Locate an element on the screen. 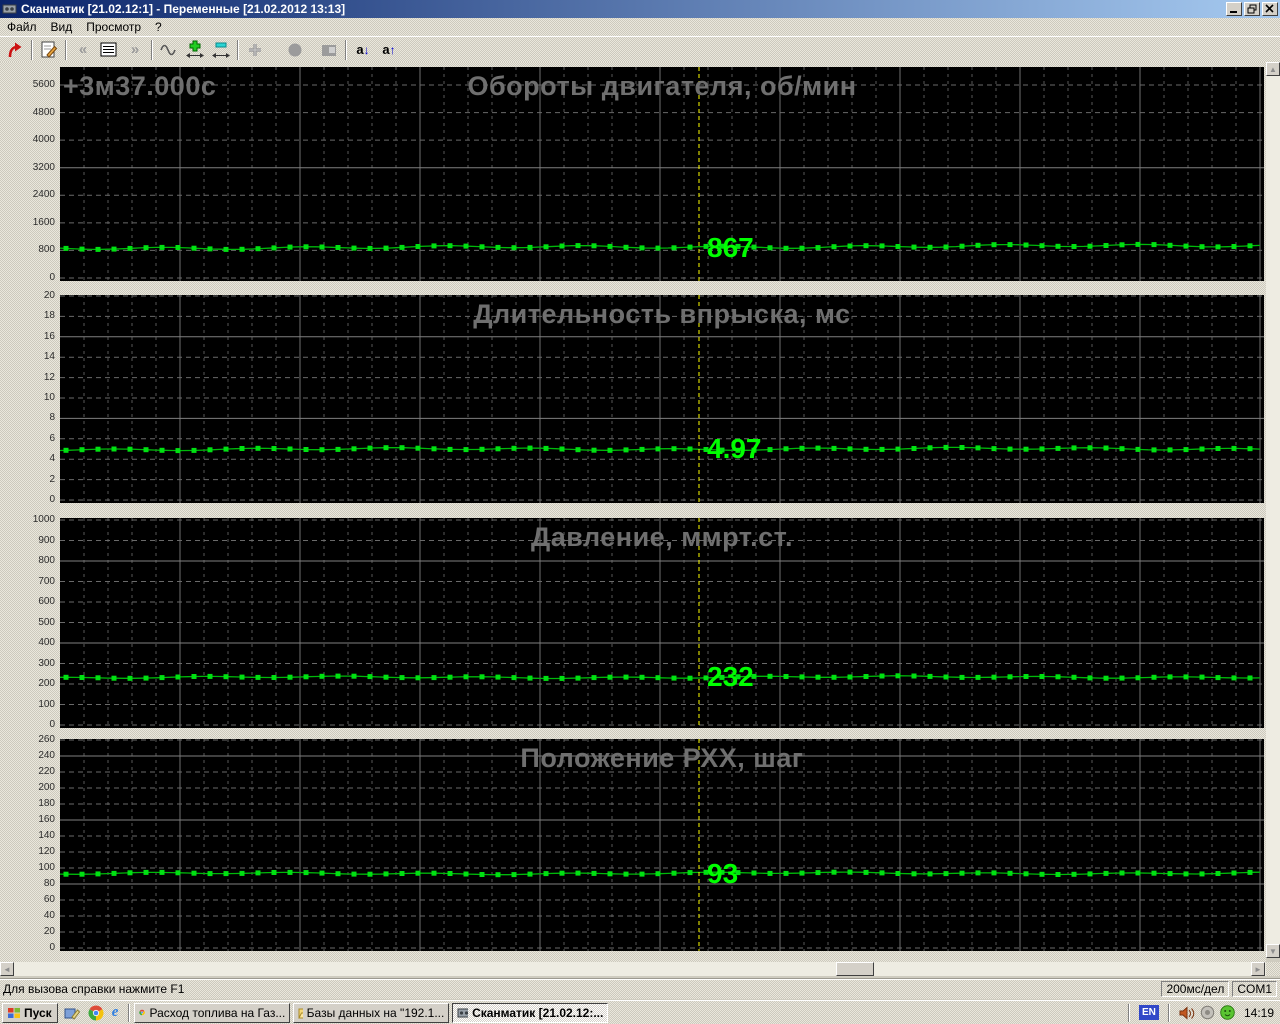 The height and width of the screenshot is (1024, 1280). menu-file: Файл is located at coordinates (22, 27).